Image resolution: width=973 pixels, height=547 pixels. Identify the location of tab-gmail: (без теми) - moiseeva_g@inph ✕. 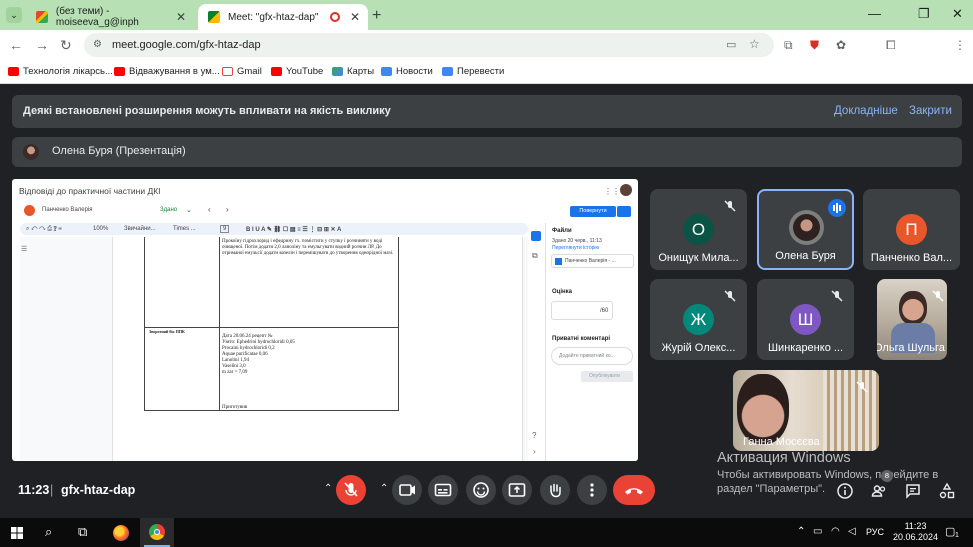
(110, 17).